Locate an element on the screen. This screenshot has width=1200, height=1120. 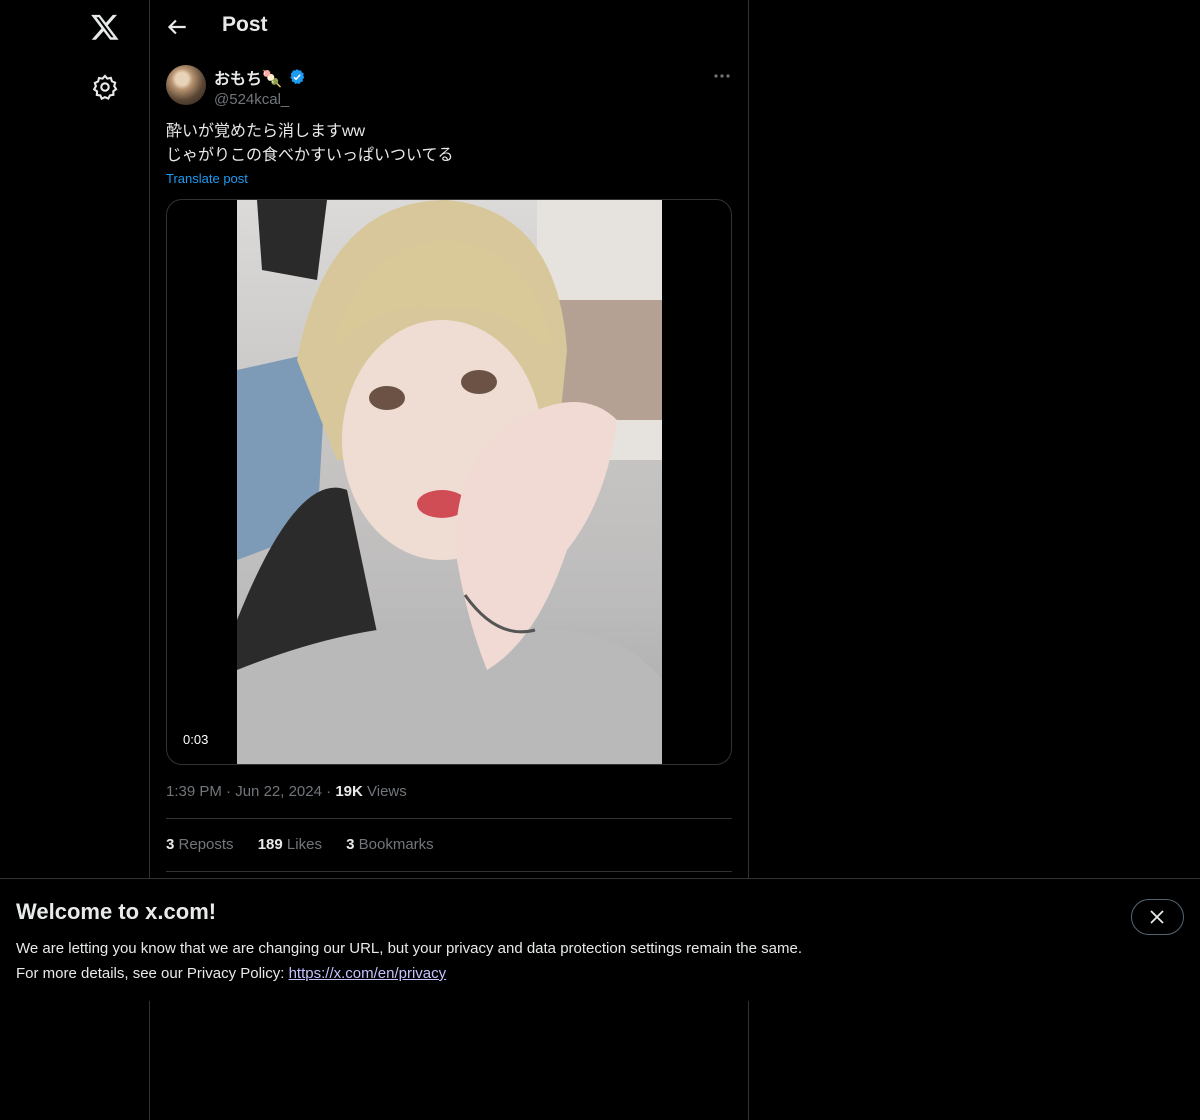
engagement-stats: 3 Reposts 189 Likes 3 Bookmarks is located at coordinates (310, 844).